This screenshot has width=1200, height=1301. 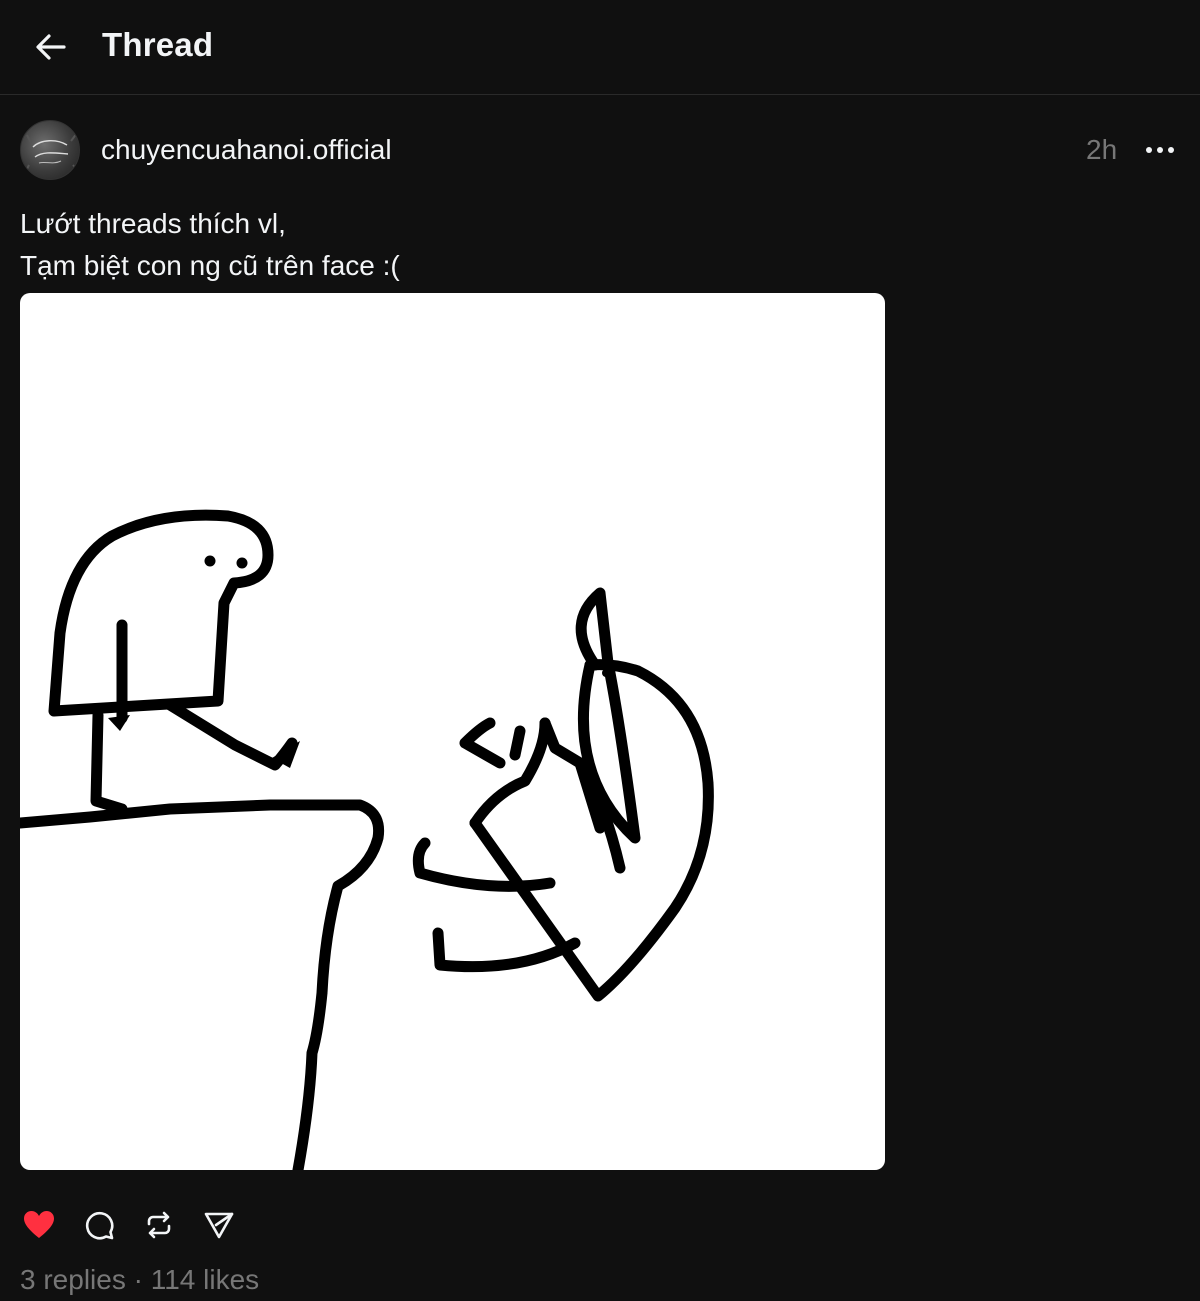 I want to click on repost-button, so click(x=159, y=1225).